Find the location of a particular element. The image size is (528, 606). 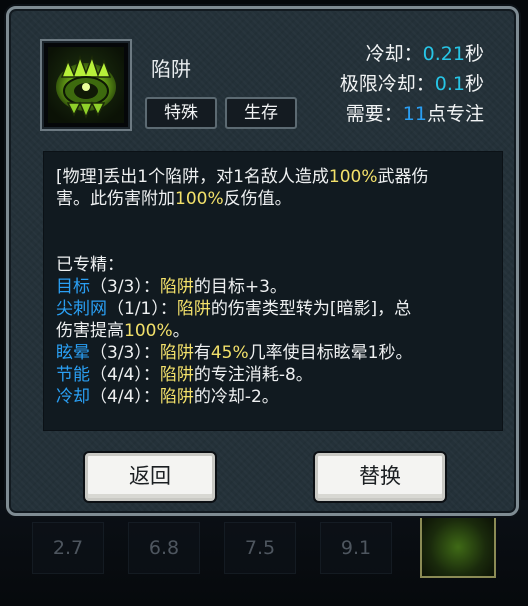

stat-label: 极限冷却： is located at coordinates (387, 84).